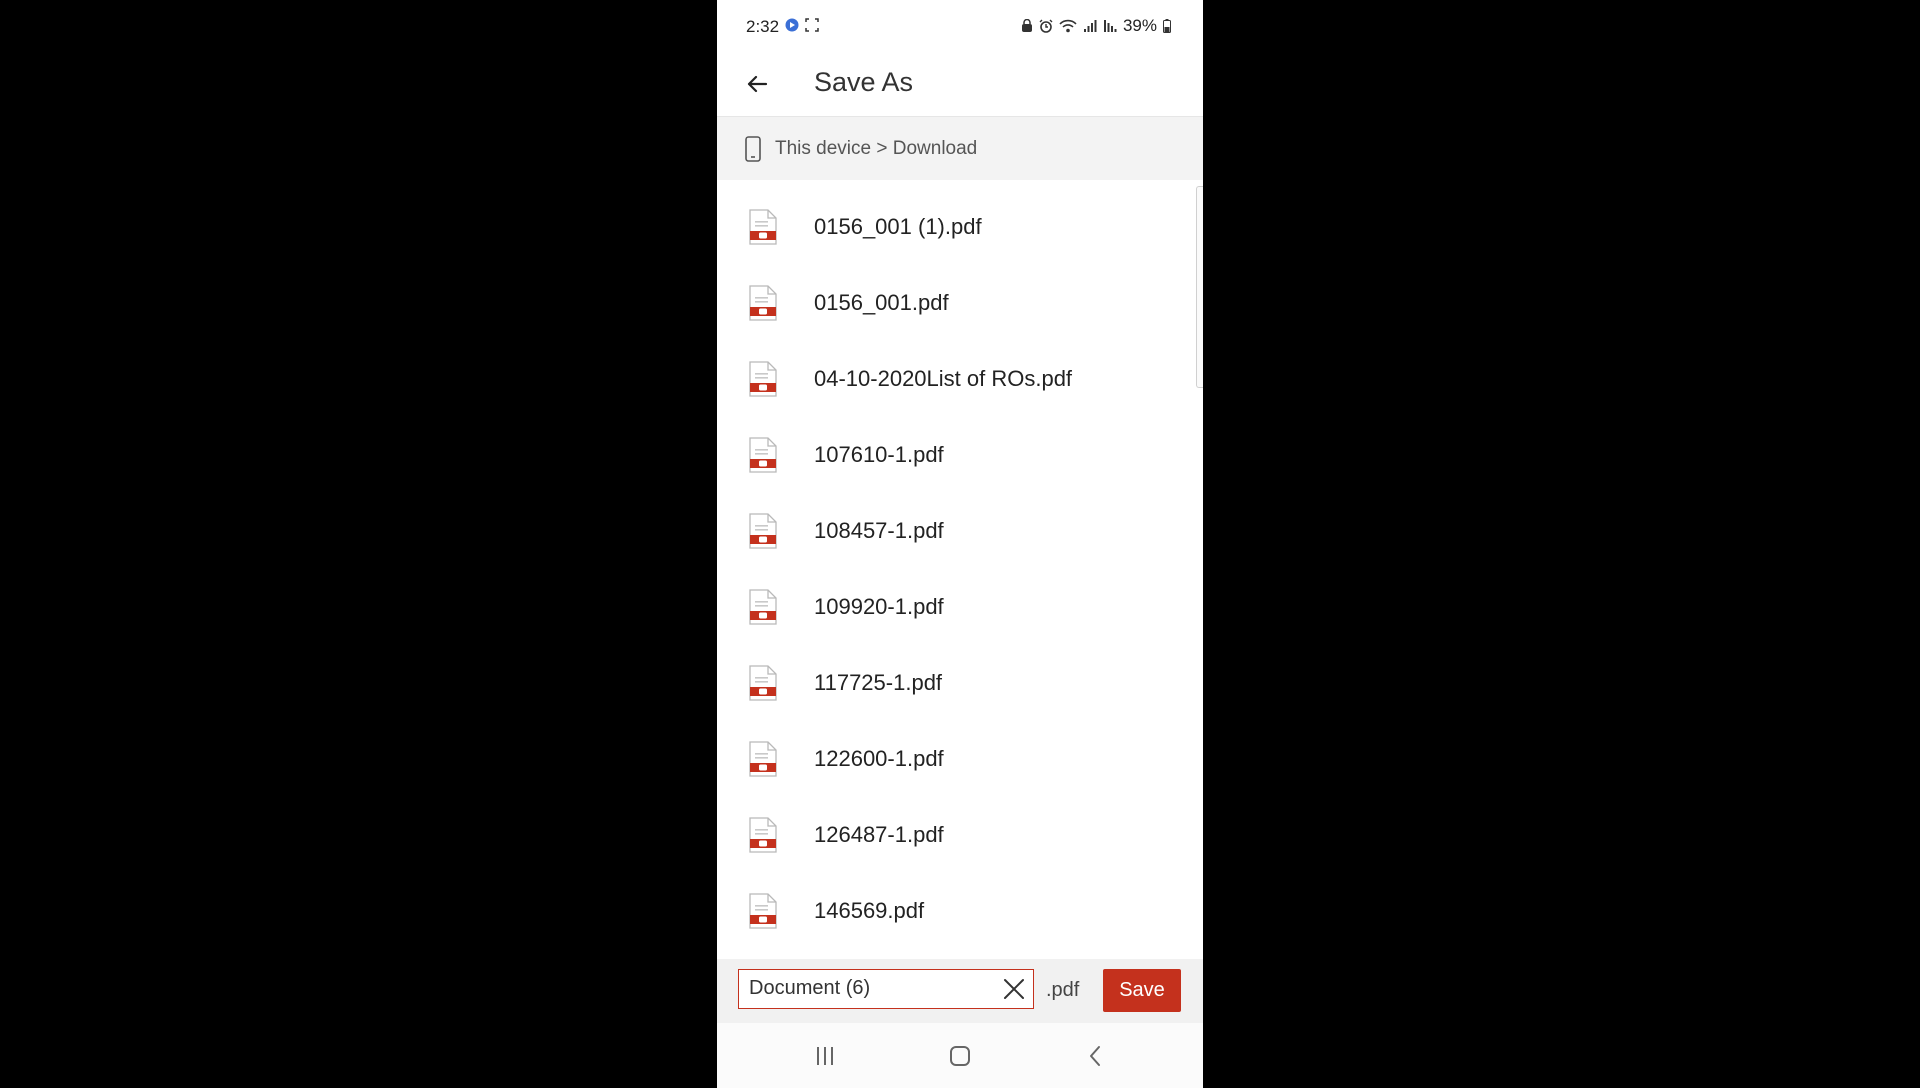 This screenshot has width=1920, height=1088. Describe the element at coordinates (792, 25) in the screenshot. I see `media-play-icon` at that location.